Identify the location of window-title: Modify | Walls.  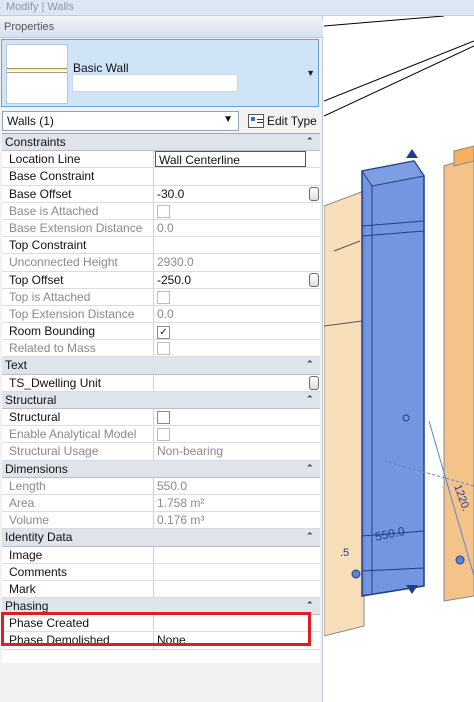
(237, 8).